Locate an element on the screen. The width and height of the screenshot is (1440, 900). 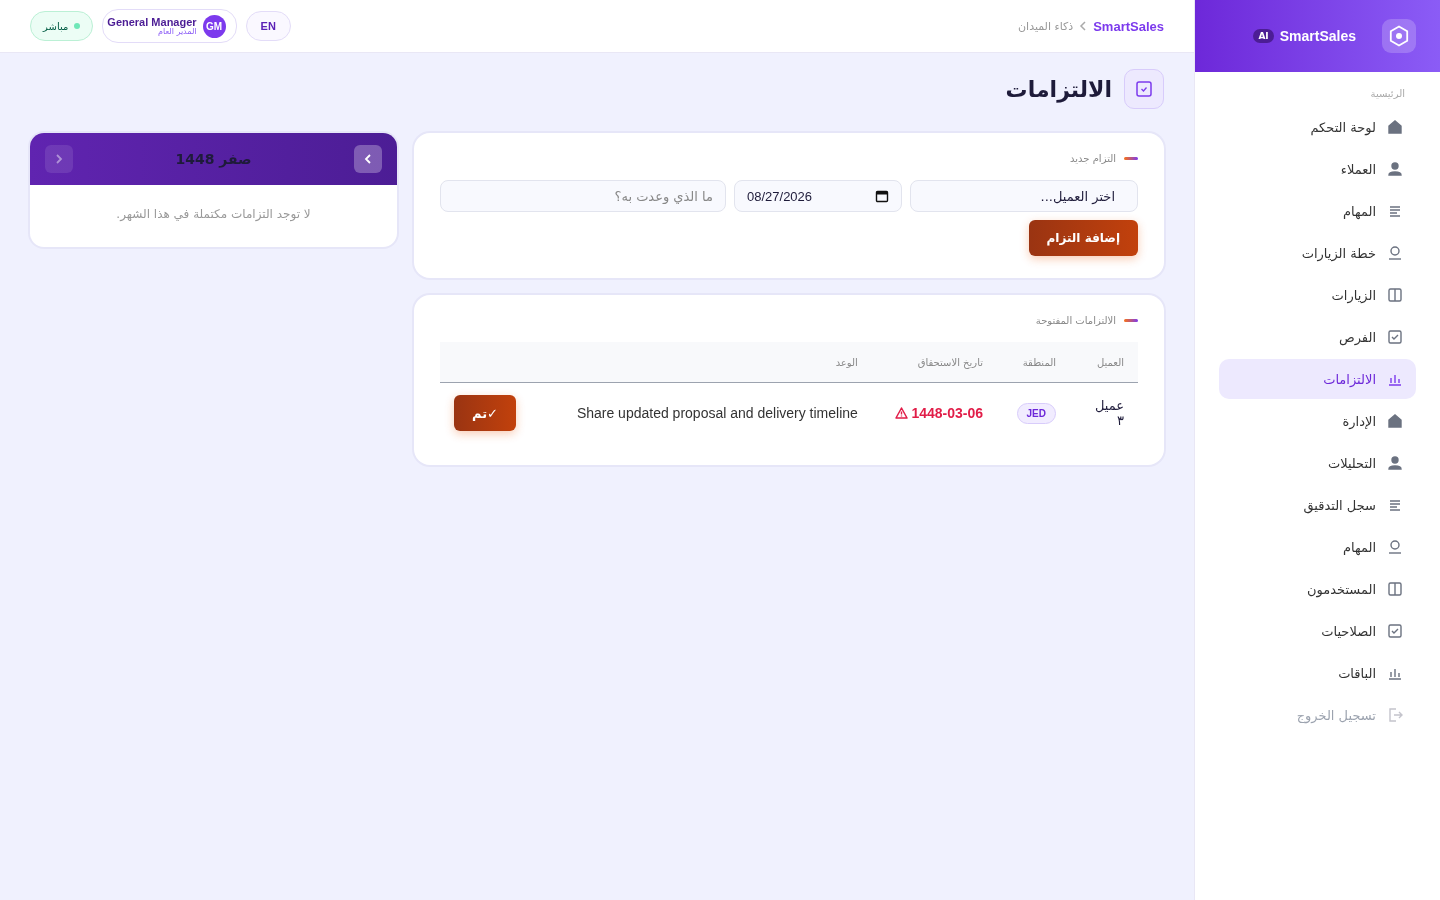
checkbox-icon is located at coordinates (1144, 89).